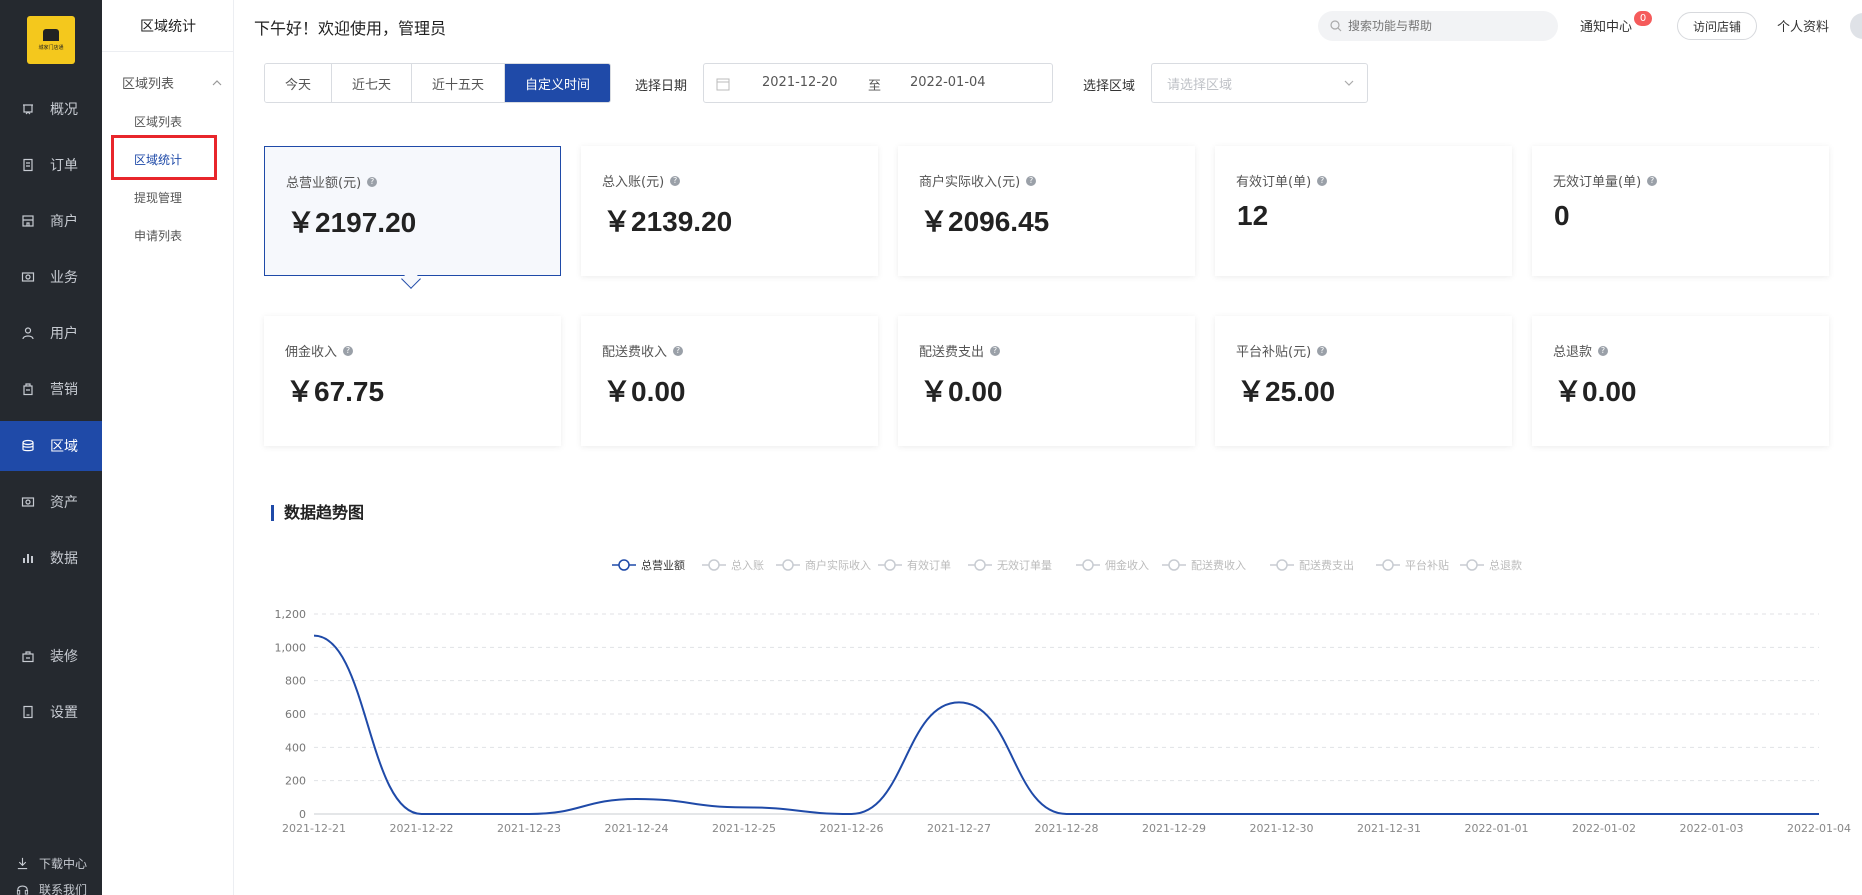 The width and height of the screenshot is (1862, 895). What do you see at coordinates (28, 712) in the screenshot?
I see `settings-icon` at bounding box center [28, 712].